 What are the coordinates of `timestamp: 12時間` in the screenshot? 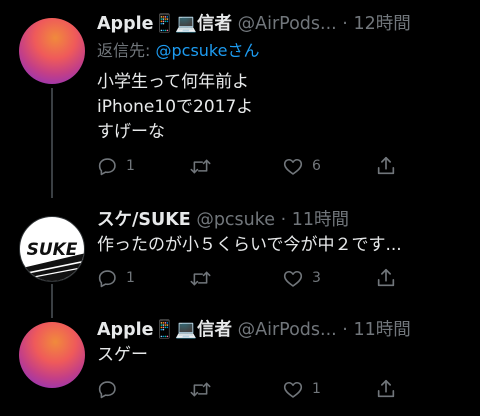 It's located at (381, 24).